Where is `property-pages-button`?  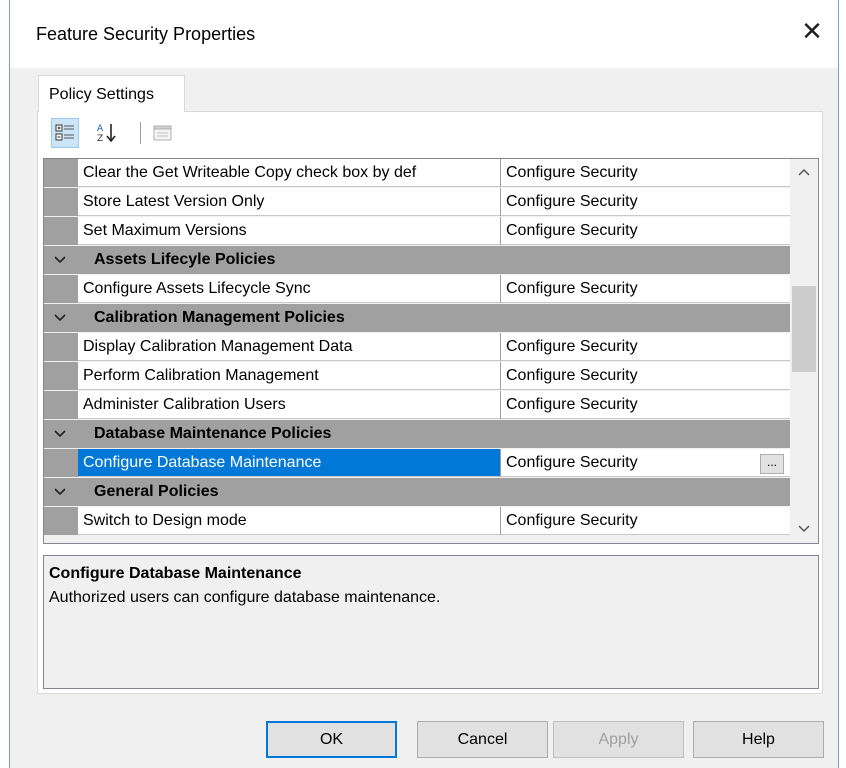
property-pages-button is located at coordinates (163, 133).